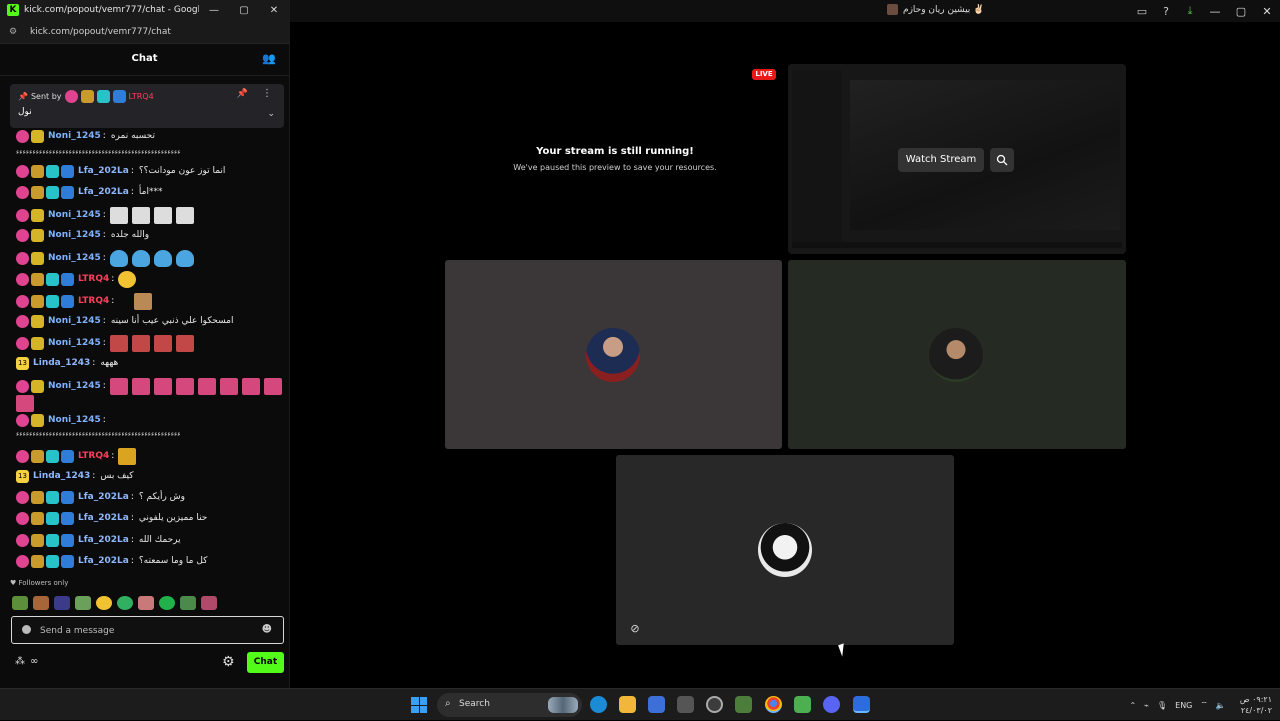 This screenshot has width=1280, height=721. Describe the element at coordinates (1267, 11) in the screenshot. I see `close-button: ✕` at that location.